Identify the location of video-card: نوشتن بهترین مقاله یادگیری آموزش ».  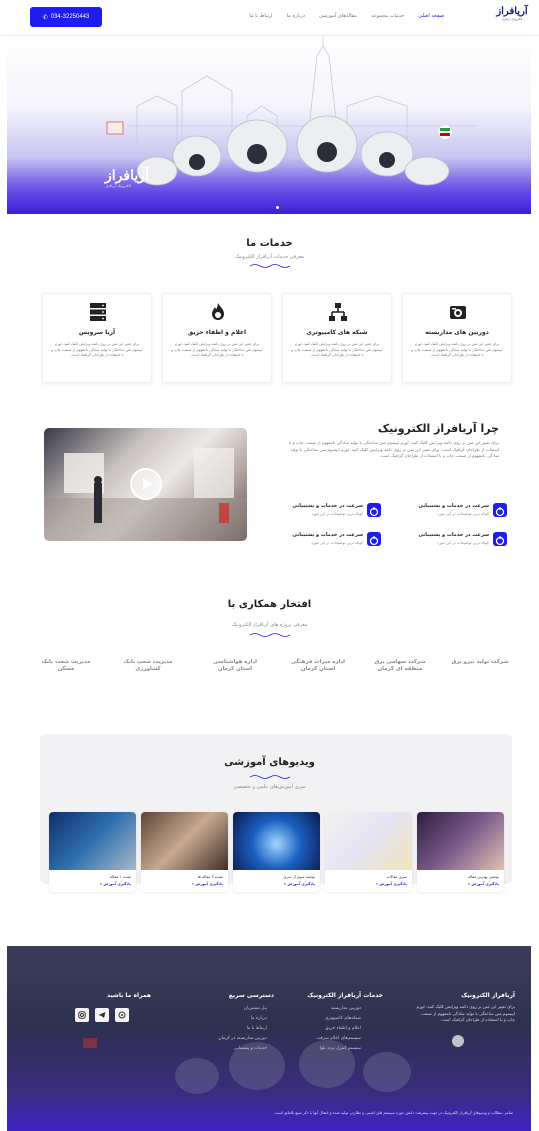
(460, 852).